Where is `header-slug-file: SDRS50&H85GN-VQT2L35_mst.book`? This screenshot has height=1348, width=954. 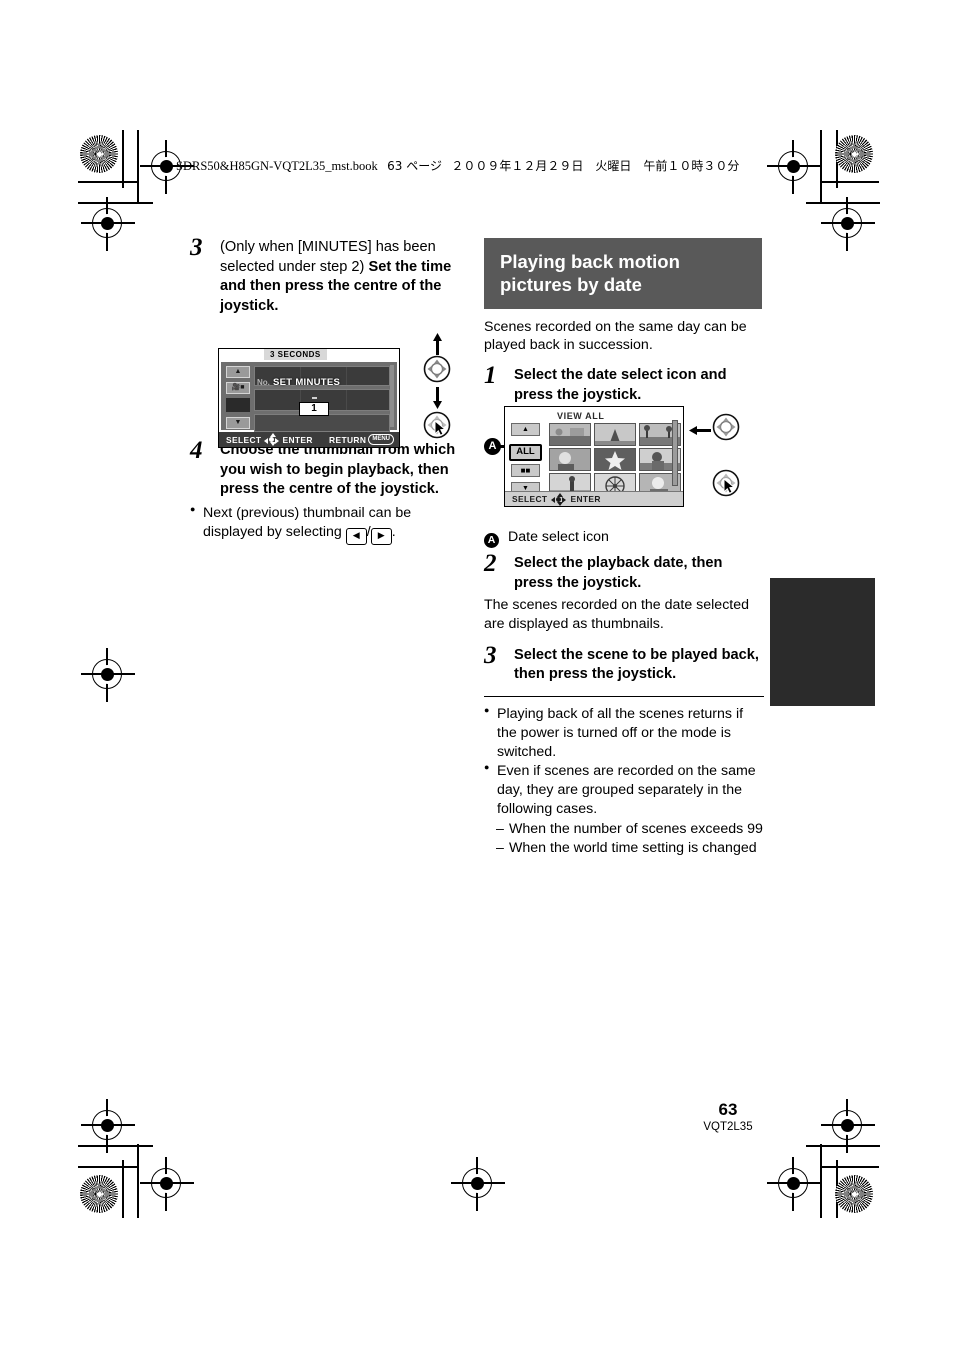 header-slug-file: SDRS50&H85GN-VQT2L35_mst.book is located at coordinates (277, 166).